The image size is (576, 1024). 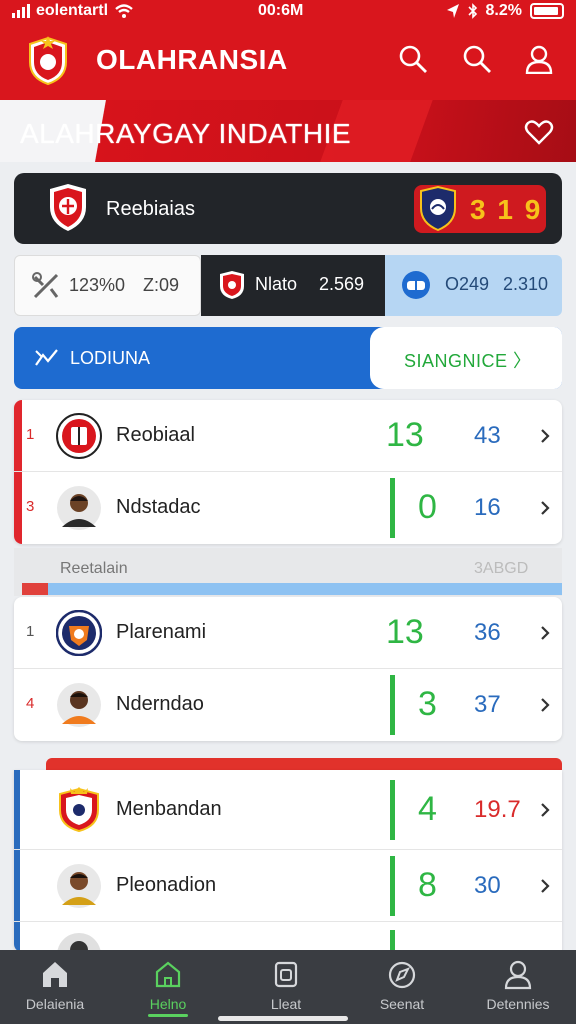 I want to click on banner-title: ALAHRAYGAY INDATHIE, so click(x=186, y=133).